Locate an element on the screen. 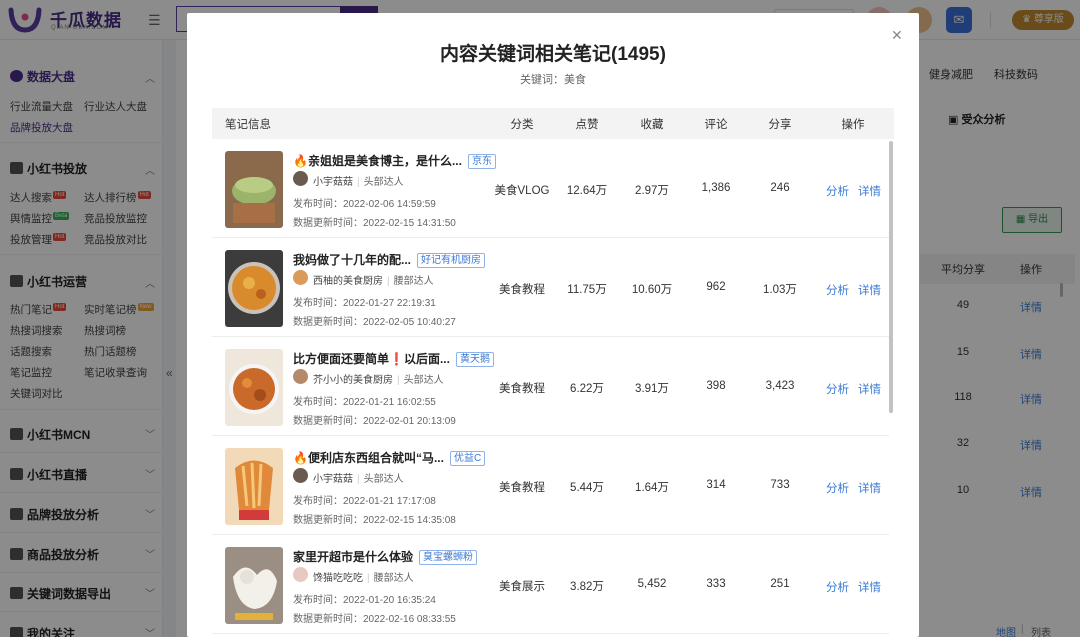 This screenshot has height=637, width=1080. publish-time: 发布时间：2022-02-06 14:59:59 is located at coordinates (364, 204).